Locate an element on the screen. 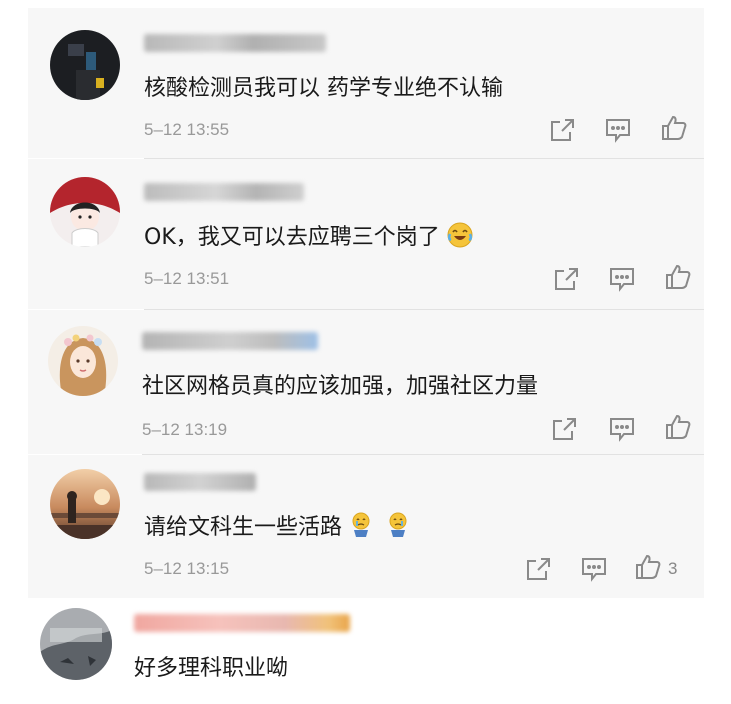 The height and width of the screenshot is (704, 731). comment-text: OK，我又可以去应聘三个岗了 is located at coordinates (308, 236).